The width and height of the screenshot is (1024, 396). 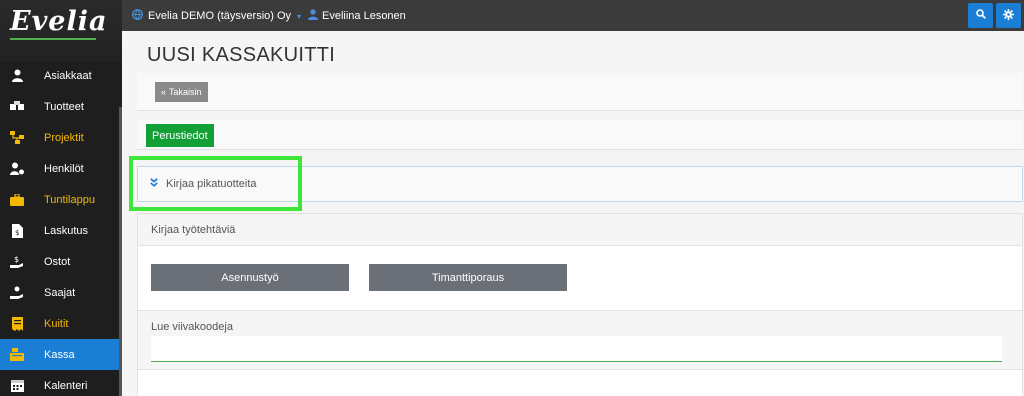 I want to click on sitemap-icon, so click(x=17, y=138).